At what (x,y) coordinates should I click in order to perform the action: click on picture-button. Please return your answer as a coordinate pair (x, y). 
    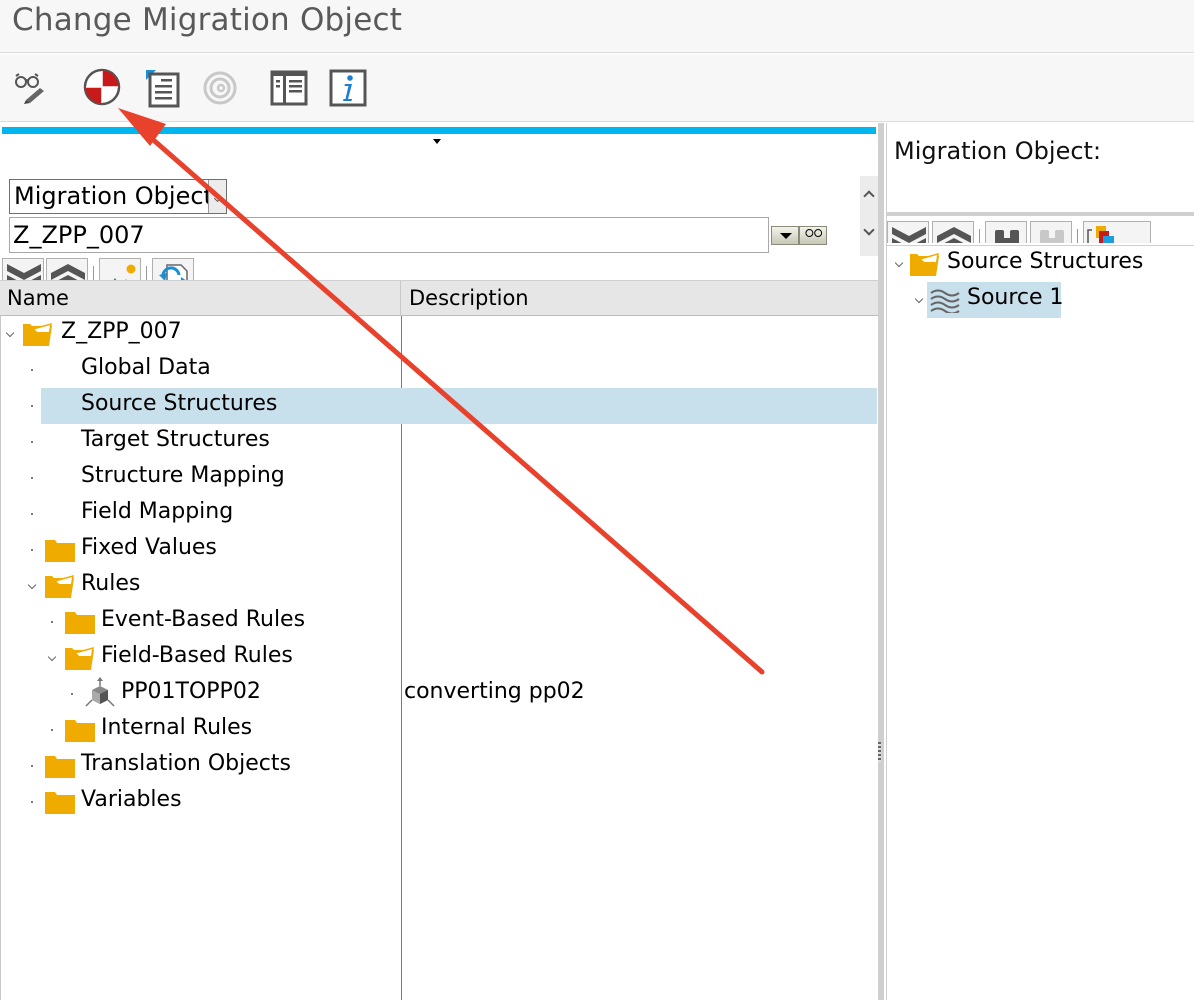
    Looking at the image, I should click on (120, 269).